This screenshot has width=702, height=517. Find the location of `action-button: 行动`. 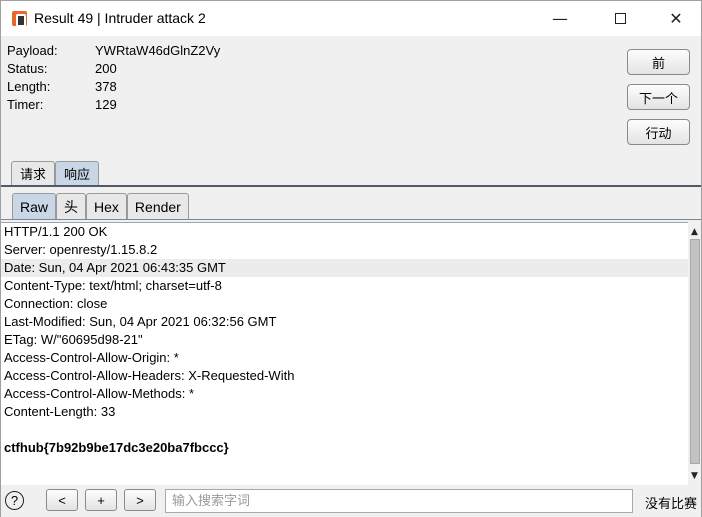

action-button: 行动 is located at coordinates (658, 132).